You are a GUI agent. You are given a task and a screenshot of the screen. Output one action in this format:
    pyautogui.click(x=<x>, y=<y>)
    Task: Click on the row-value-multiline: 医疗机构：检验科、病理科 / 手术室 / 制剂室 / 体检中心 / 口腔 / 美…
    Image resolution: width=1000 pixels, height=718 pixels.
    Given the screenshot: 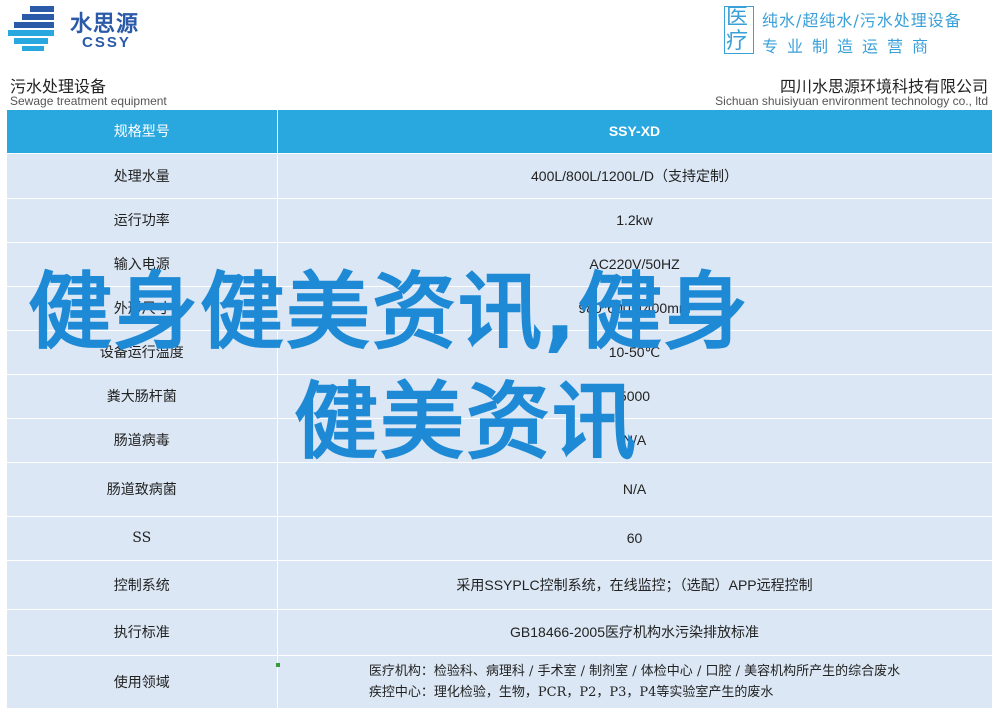 What is the action you would take?
    pyautogui.click(x=635, y=682)
    